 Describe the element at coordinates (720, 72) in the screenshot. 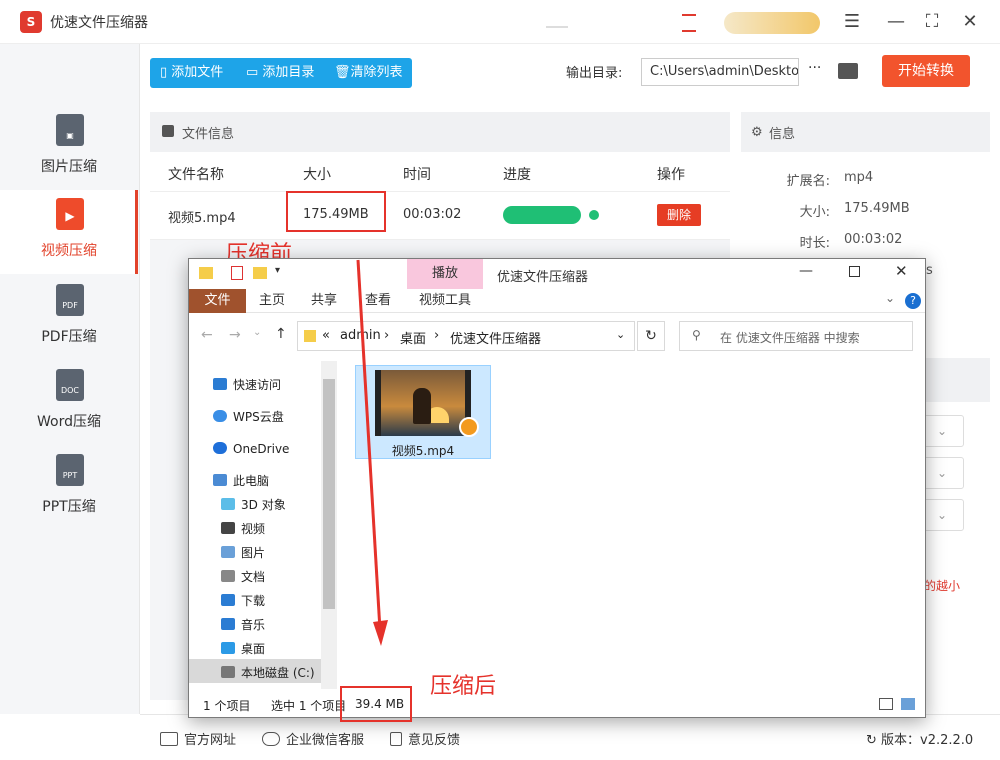

I see `output-dir-input: C:\Users\admin\Desktop` at that location.